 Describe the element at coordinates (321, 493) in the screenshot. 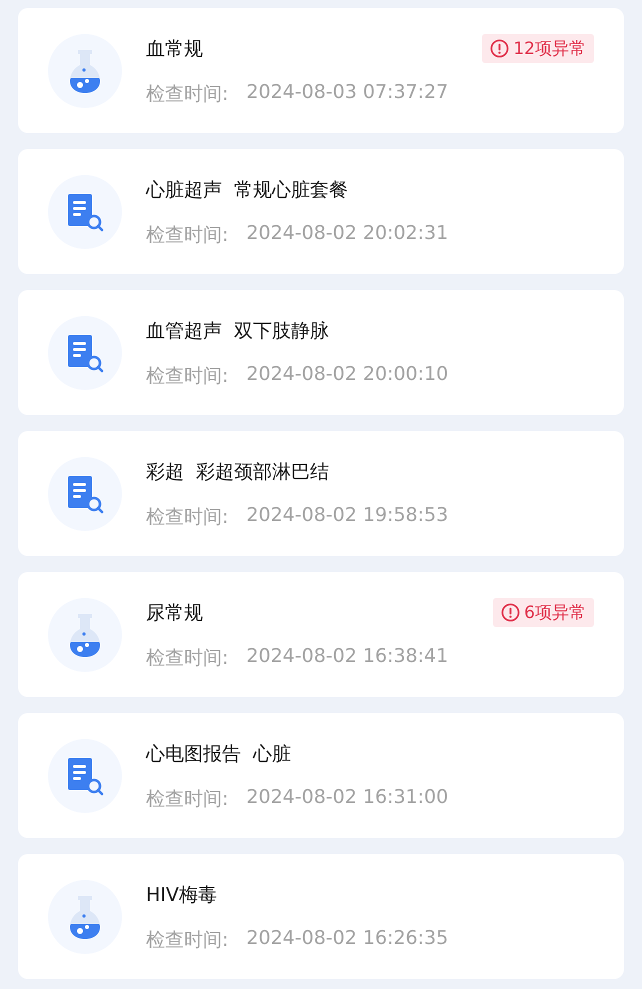

I see `report-card: 彩超 彩超颈部淋巴结 检查时间: 2024-08-02 19:58:53` at that location.